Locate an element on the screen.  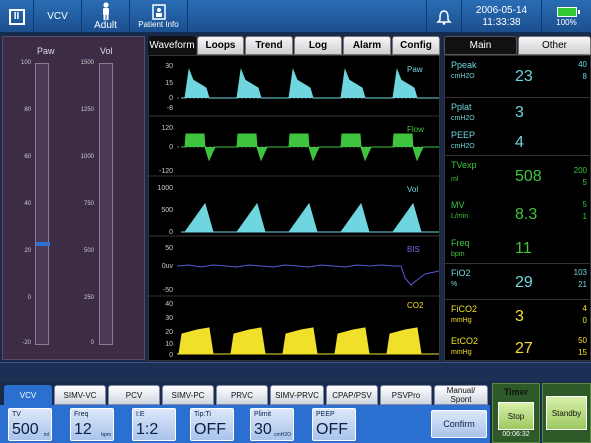
flow-wave-label: Flow is located at coordinates (415, 129).